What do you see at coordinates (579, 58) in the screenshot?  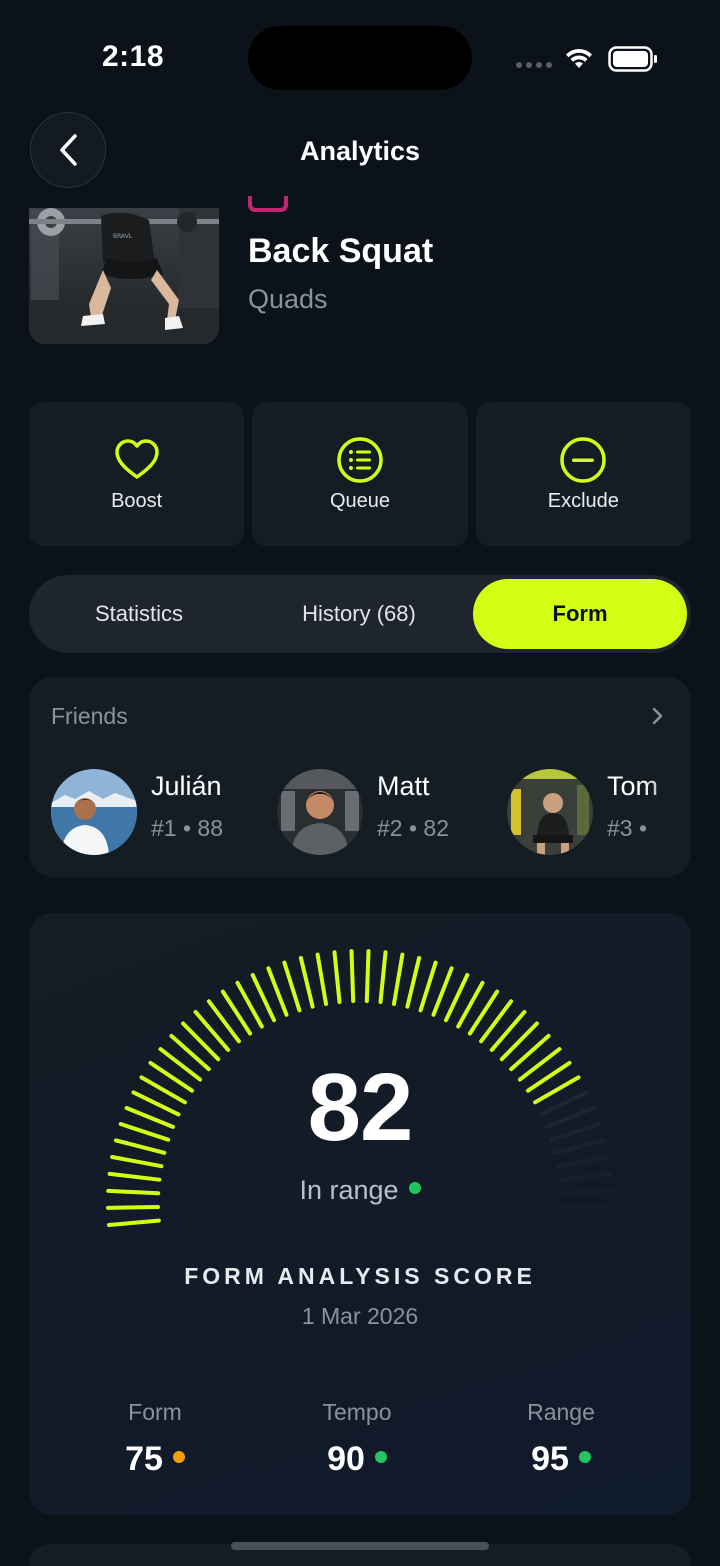 I see `wifi-icon` at bounding box center [579, 58].